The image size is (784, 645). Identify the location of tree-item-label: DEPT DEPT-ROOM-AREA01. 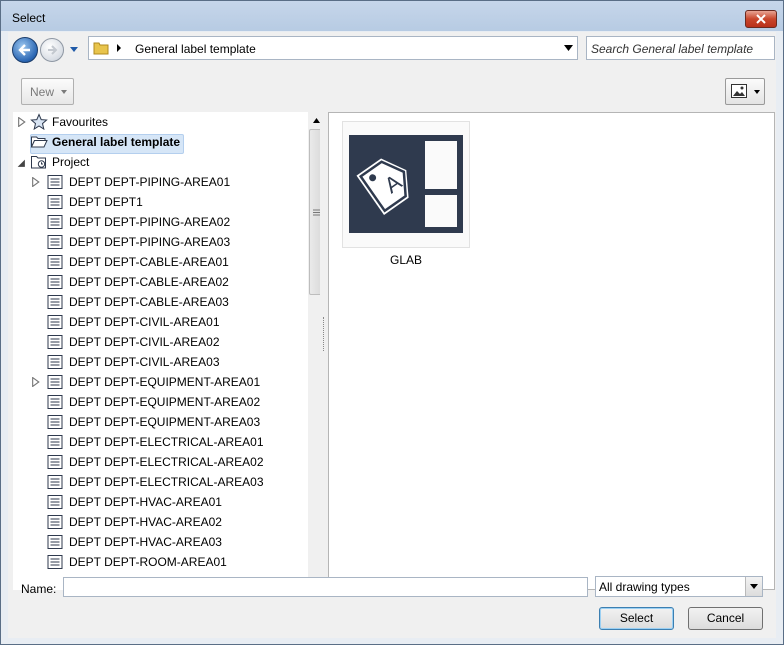
(148, 562).